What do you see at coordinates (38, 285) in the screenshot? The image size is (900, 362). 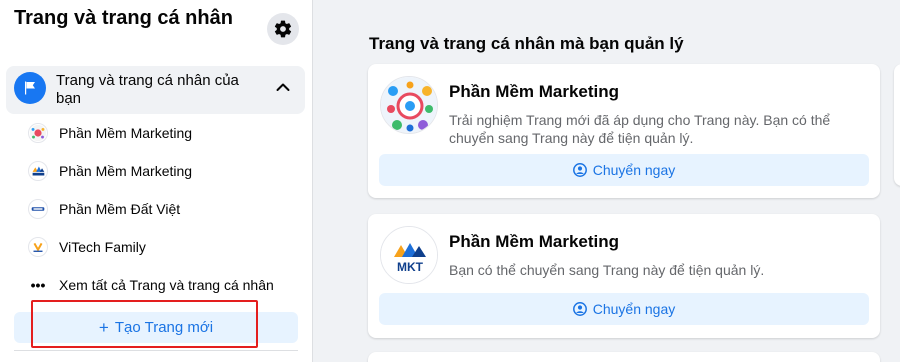 I see `more-dots-icon: •••` at bounding box center [38, 285].